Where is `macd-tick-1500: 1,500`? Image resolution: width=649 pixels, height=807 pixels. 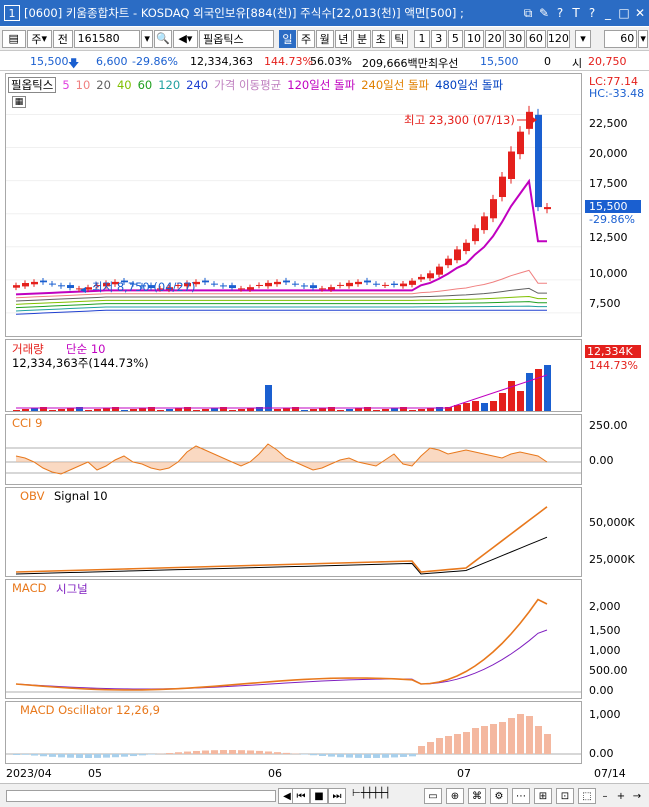 macd-tick-1500: 1,500 is located at coordinates (605, 630).